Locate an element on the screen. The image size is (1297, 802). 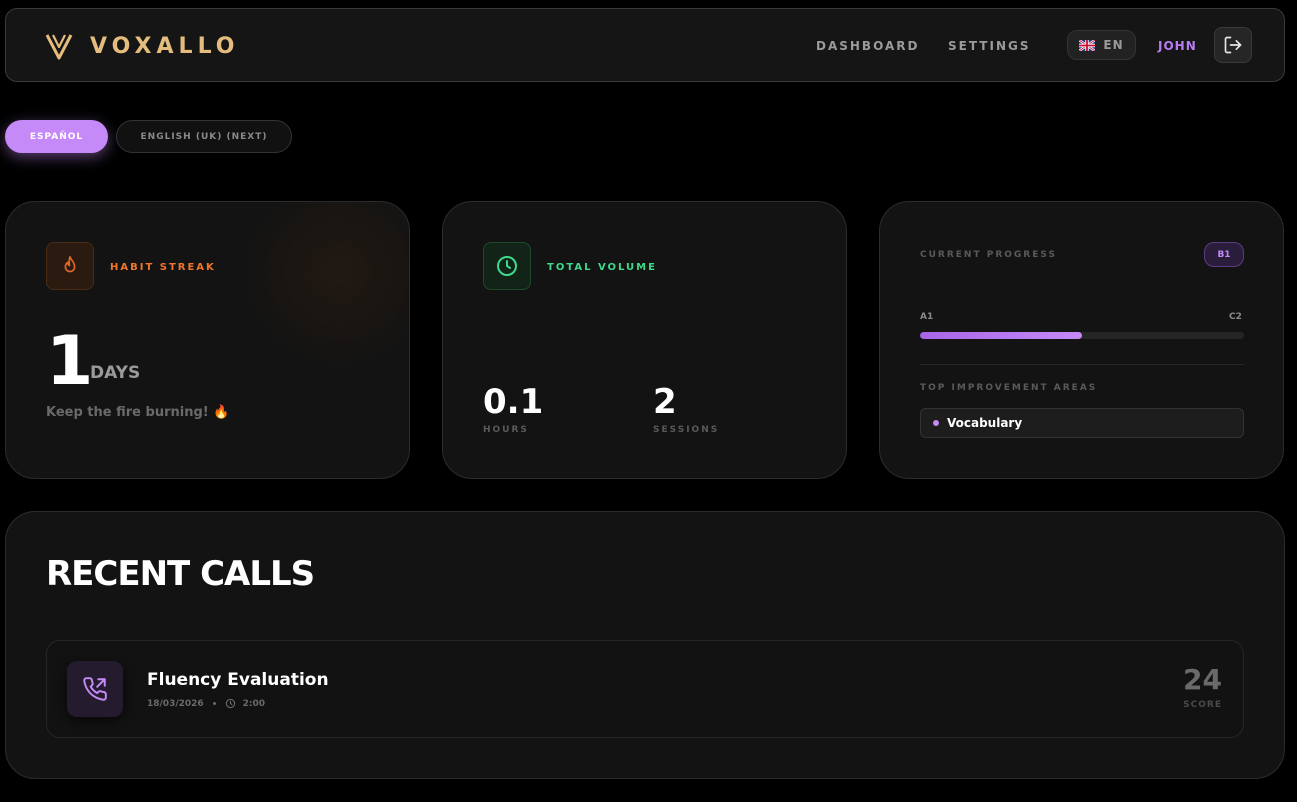
uk-flag-icon is located at coordinates (1087, 45).